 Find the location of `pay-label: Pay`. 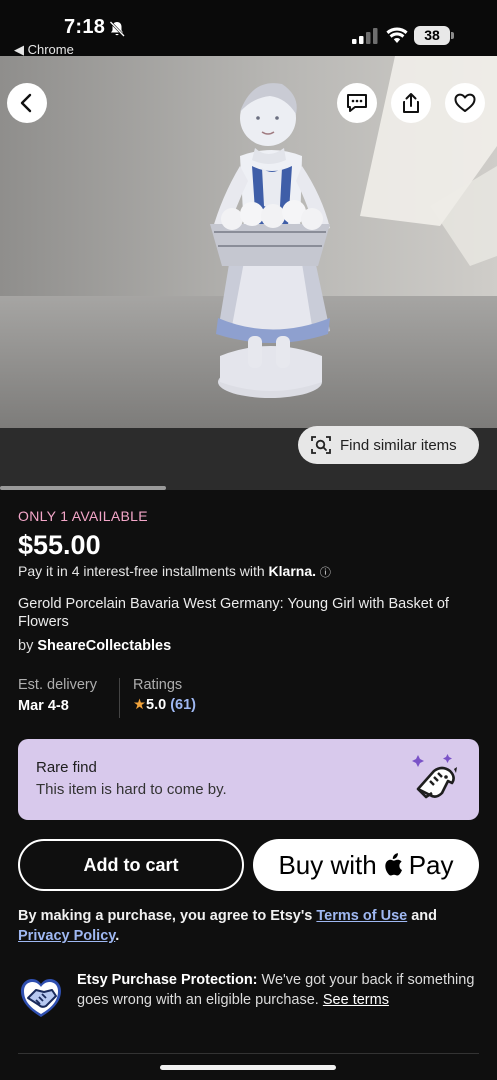

pay-label: Pay is located at coordinates (431, 864).